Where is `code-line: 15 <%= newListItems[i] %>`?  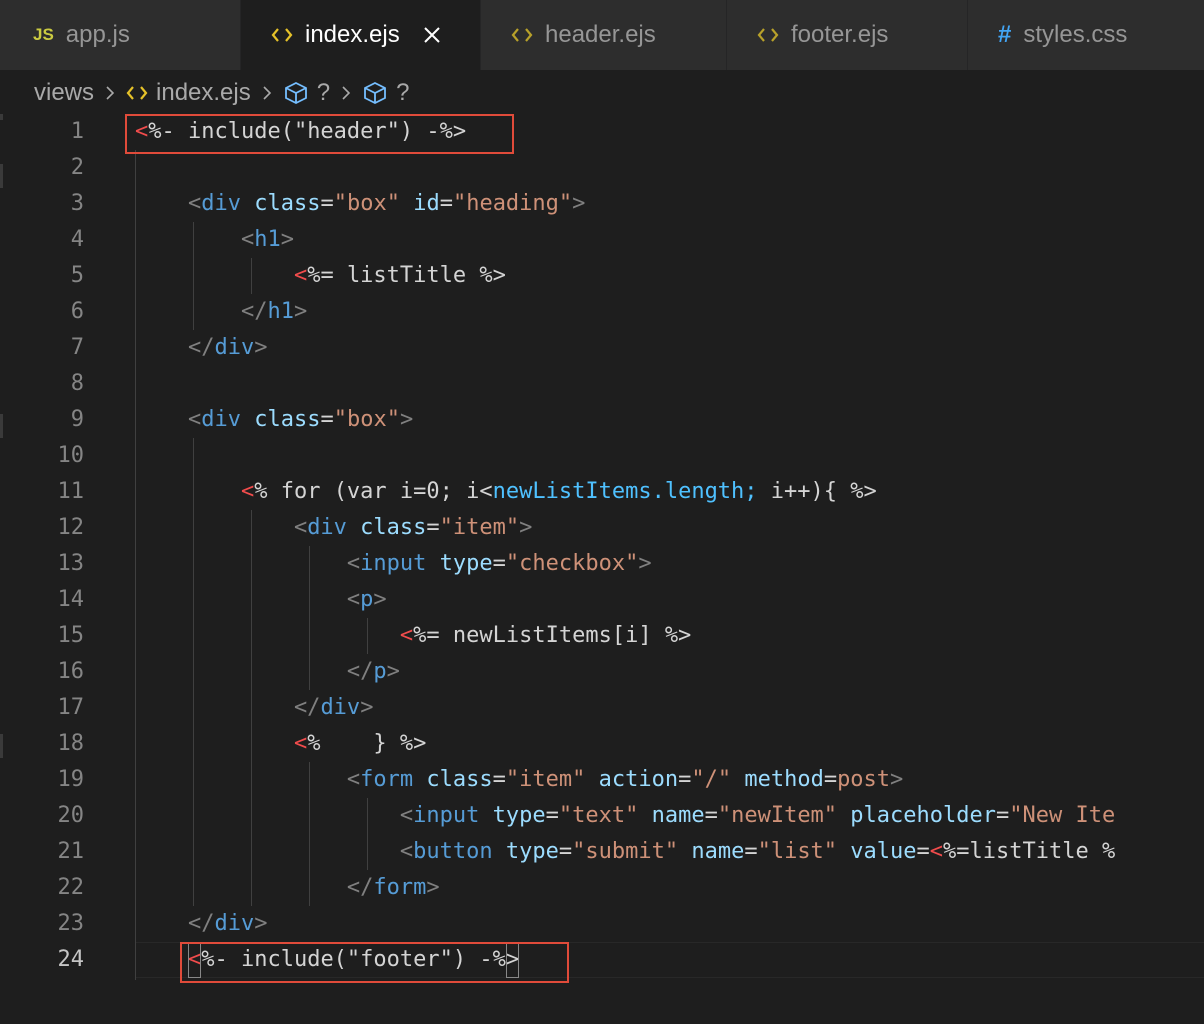 code-line: 15 <%= newListItems[i] %> is located at coordinates (602, 636).